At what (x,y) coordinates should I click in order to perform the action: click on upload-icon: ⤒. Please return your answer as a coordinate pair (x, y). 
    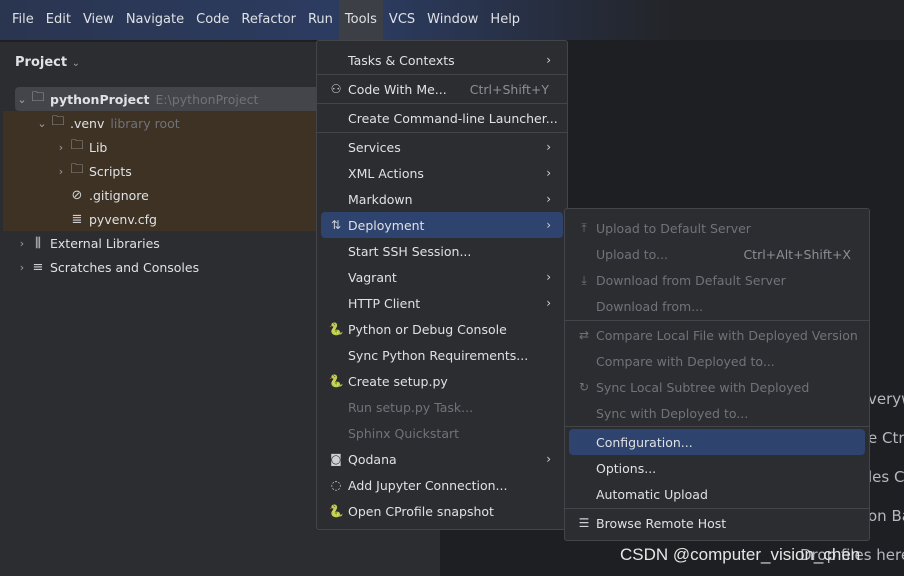
    Looking at the image, I should click on (584, 227).